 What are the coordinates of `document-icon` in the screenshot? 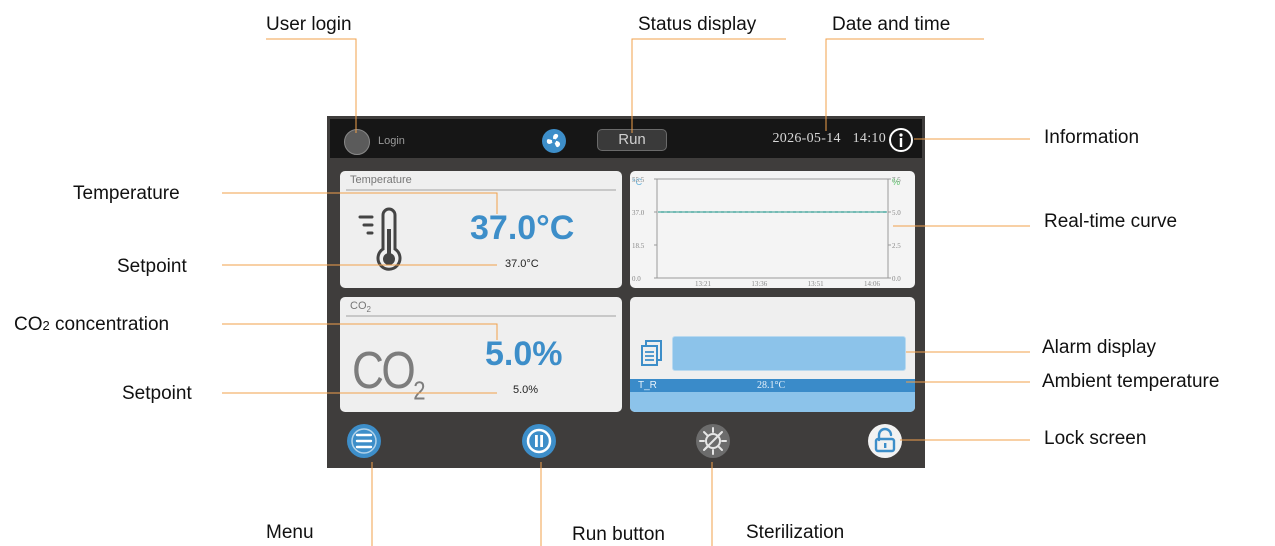 It's located at (652, 353).